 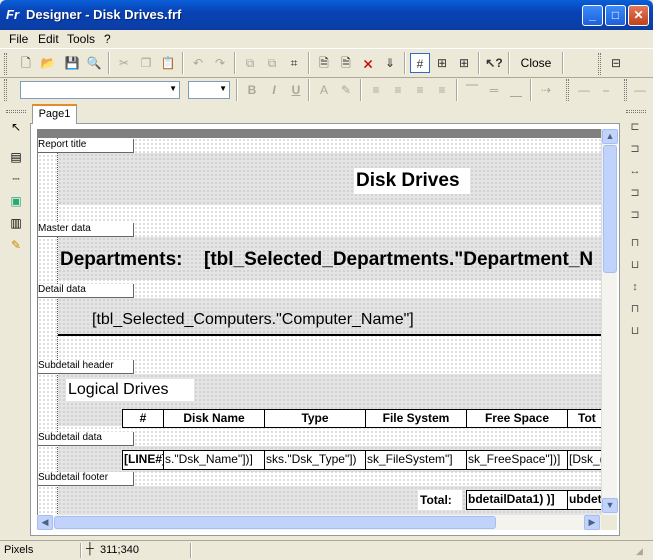 I want to click on col-header-disk-name: Disk Name, so click(x=214, y=418).